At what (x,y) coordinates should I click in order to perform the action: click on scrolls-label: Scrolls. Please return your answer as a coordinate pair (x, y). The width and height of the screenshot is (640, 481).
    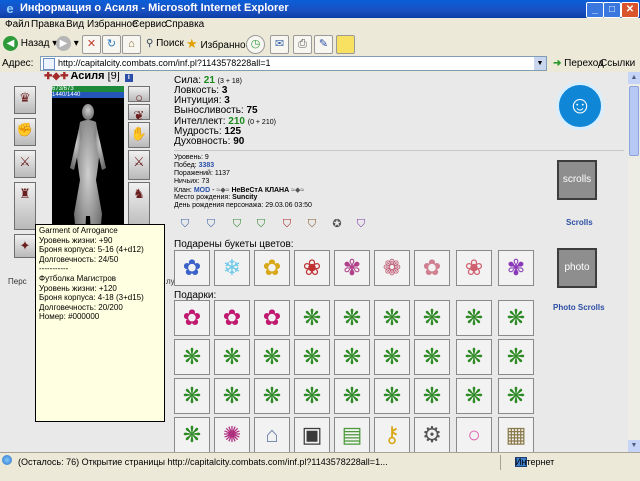
    Looking at the image, I should click on (579, 222).